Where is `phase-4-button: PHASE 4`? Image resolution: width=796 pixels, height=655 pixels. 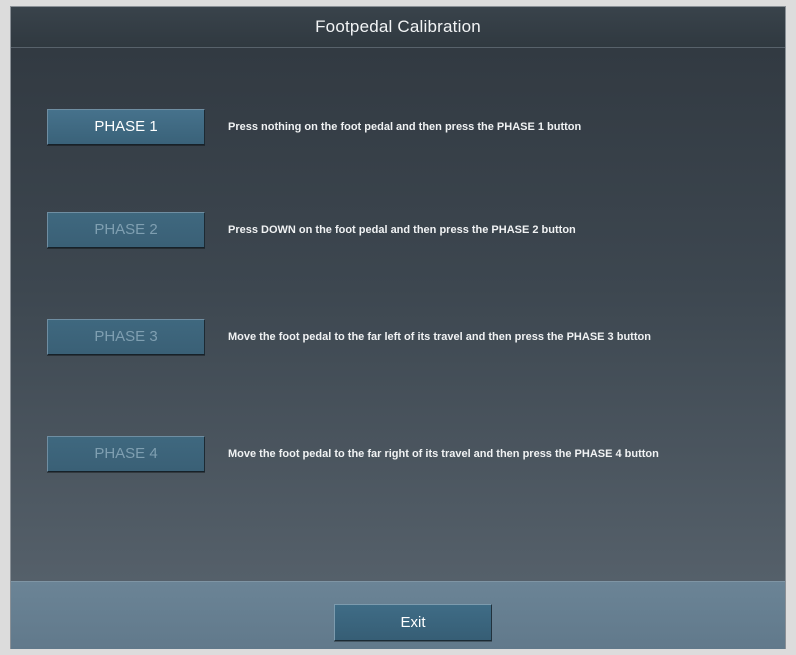 phase-4-button: PHASE 4 is located at coordinates (126, 454).